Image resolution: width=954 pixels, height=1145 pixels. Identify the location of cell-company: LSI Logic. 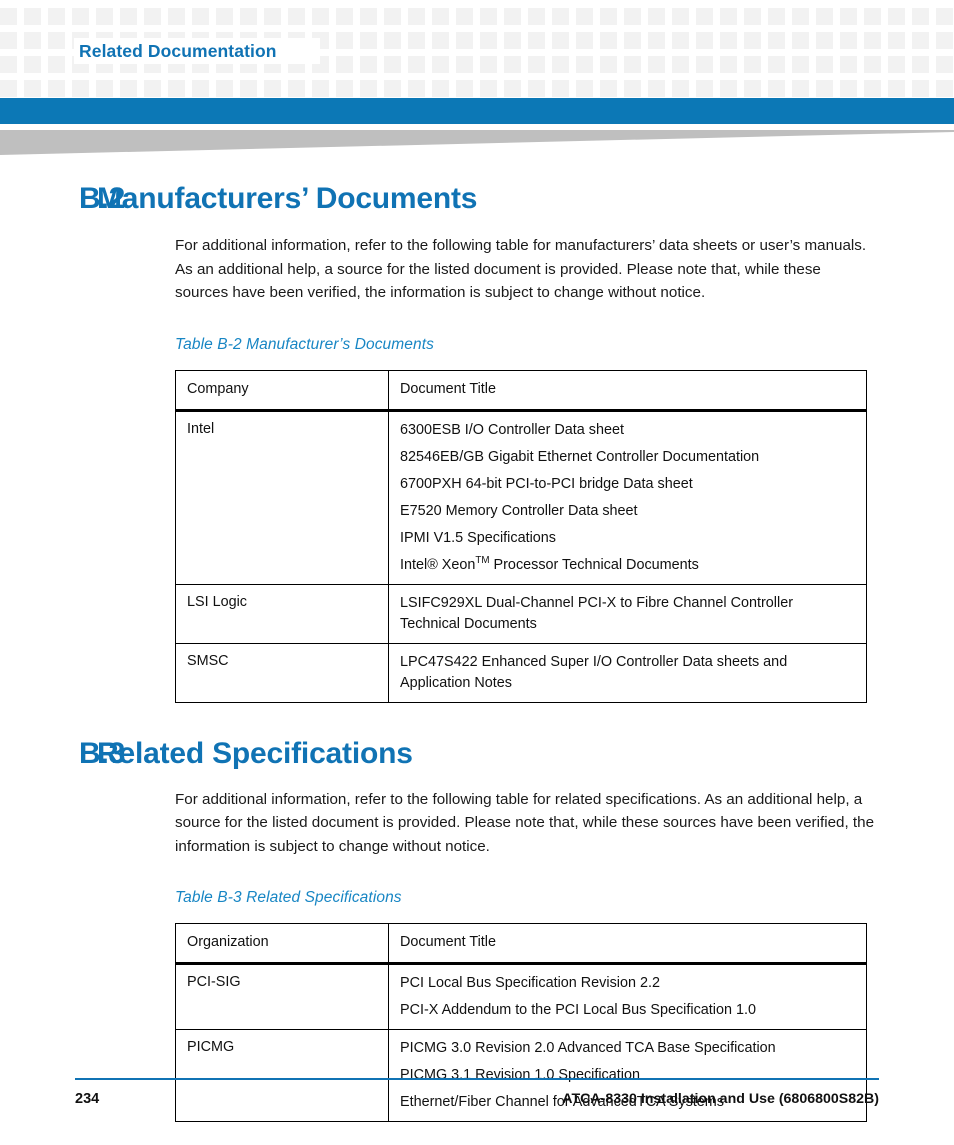
(282, 613).